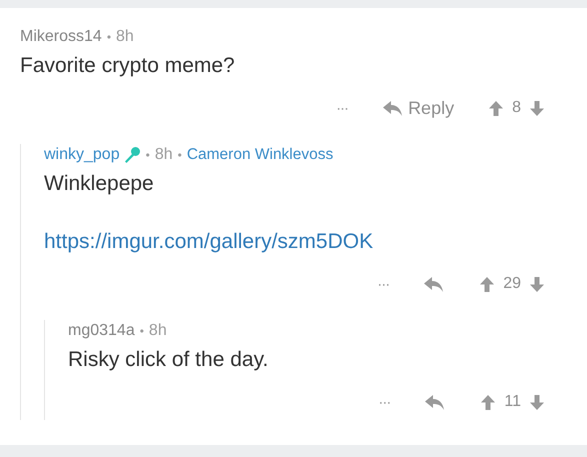 Image resolution: width=587 pixels, height=457 pixels. What do you see at coordinates (516, 108) in the screenshot?
I see `vote-count: 8` at bounding box center [516, 108].